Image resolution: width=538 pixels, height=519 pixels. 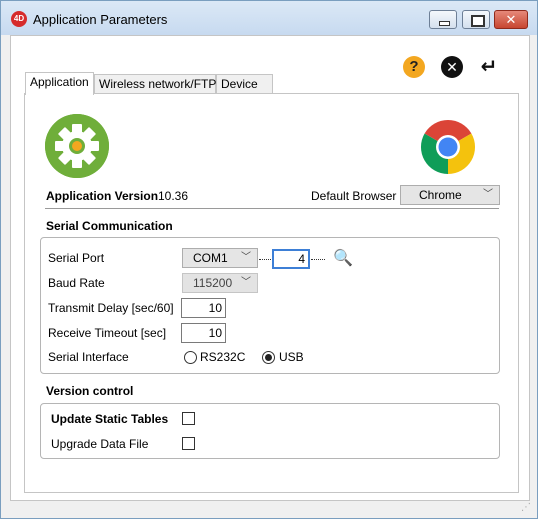 What do you see at coordinates (527, 508) in the screenshot?
I see `resize-grip: ⋰` at bounding box center [527, 508].